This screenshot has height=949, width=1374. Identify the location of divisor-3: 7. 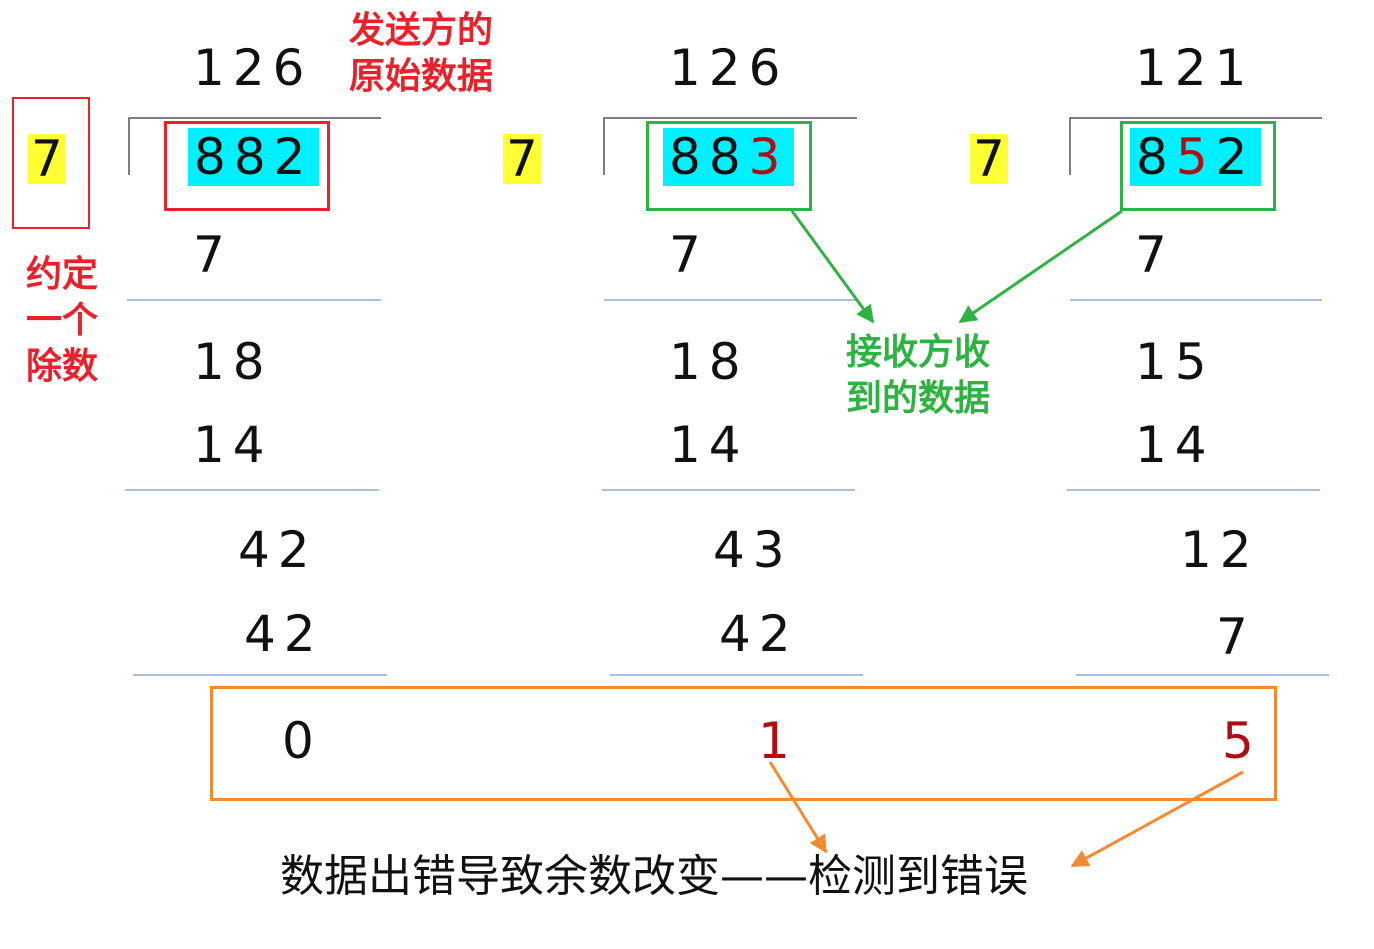
(989, 159).